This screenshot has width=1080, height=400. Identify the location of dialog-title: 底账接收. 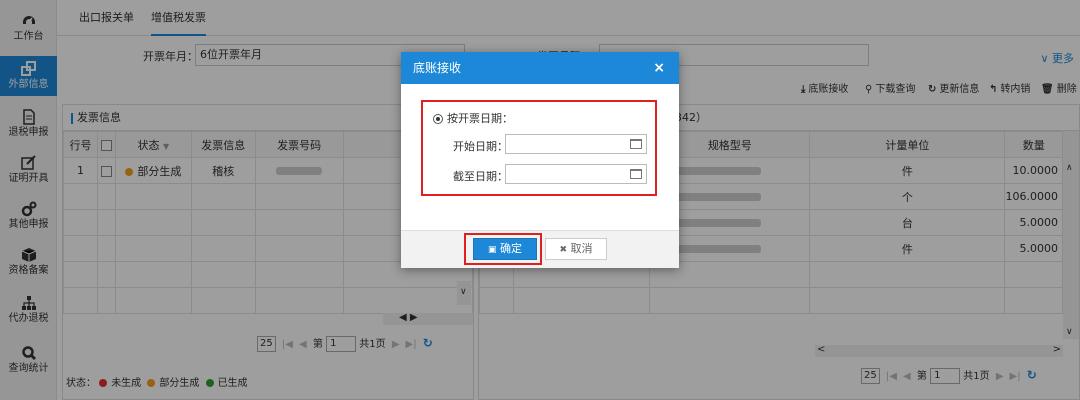
(437, 68).